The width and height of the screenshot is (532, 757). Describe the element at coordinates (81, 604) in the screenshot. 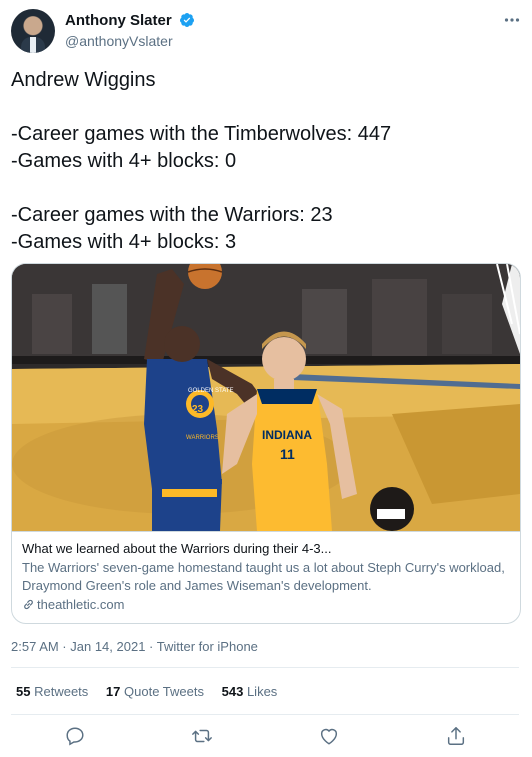

I see `card-domain-text: theathletic.com` at that location.